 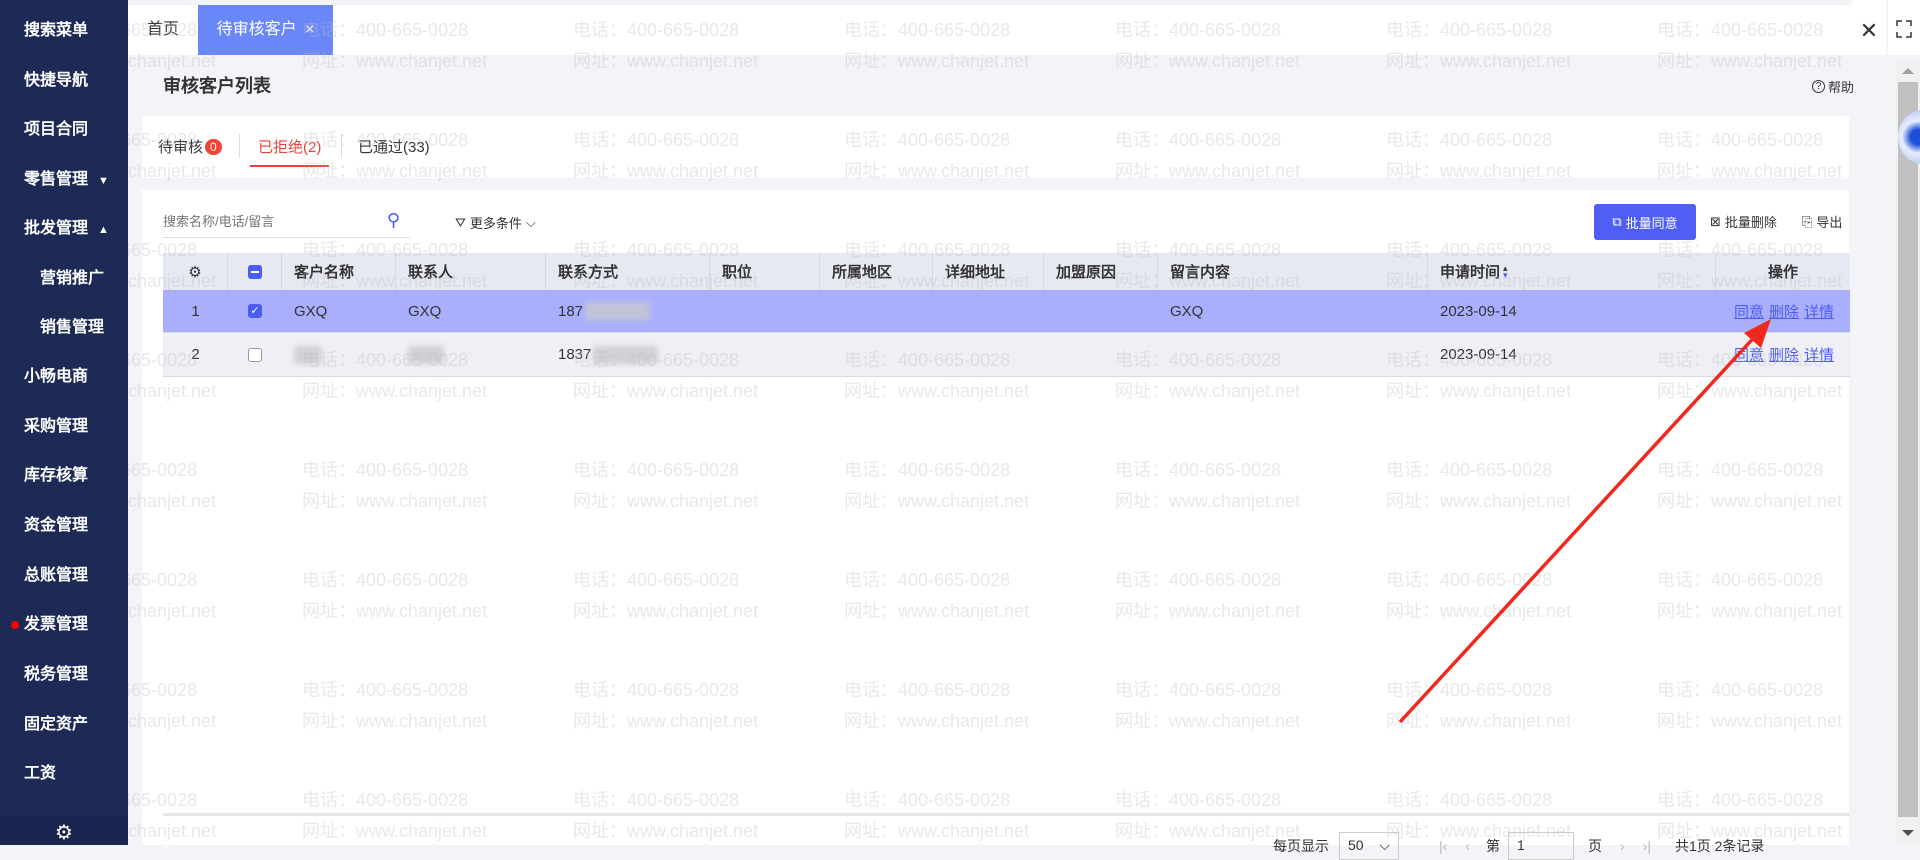 I want to click on sidebar-item-label: 小畅电商, so click(x=56, y=376).